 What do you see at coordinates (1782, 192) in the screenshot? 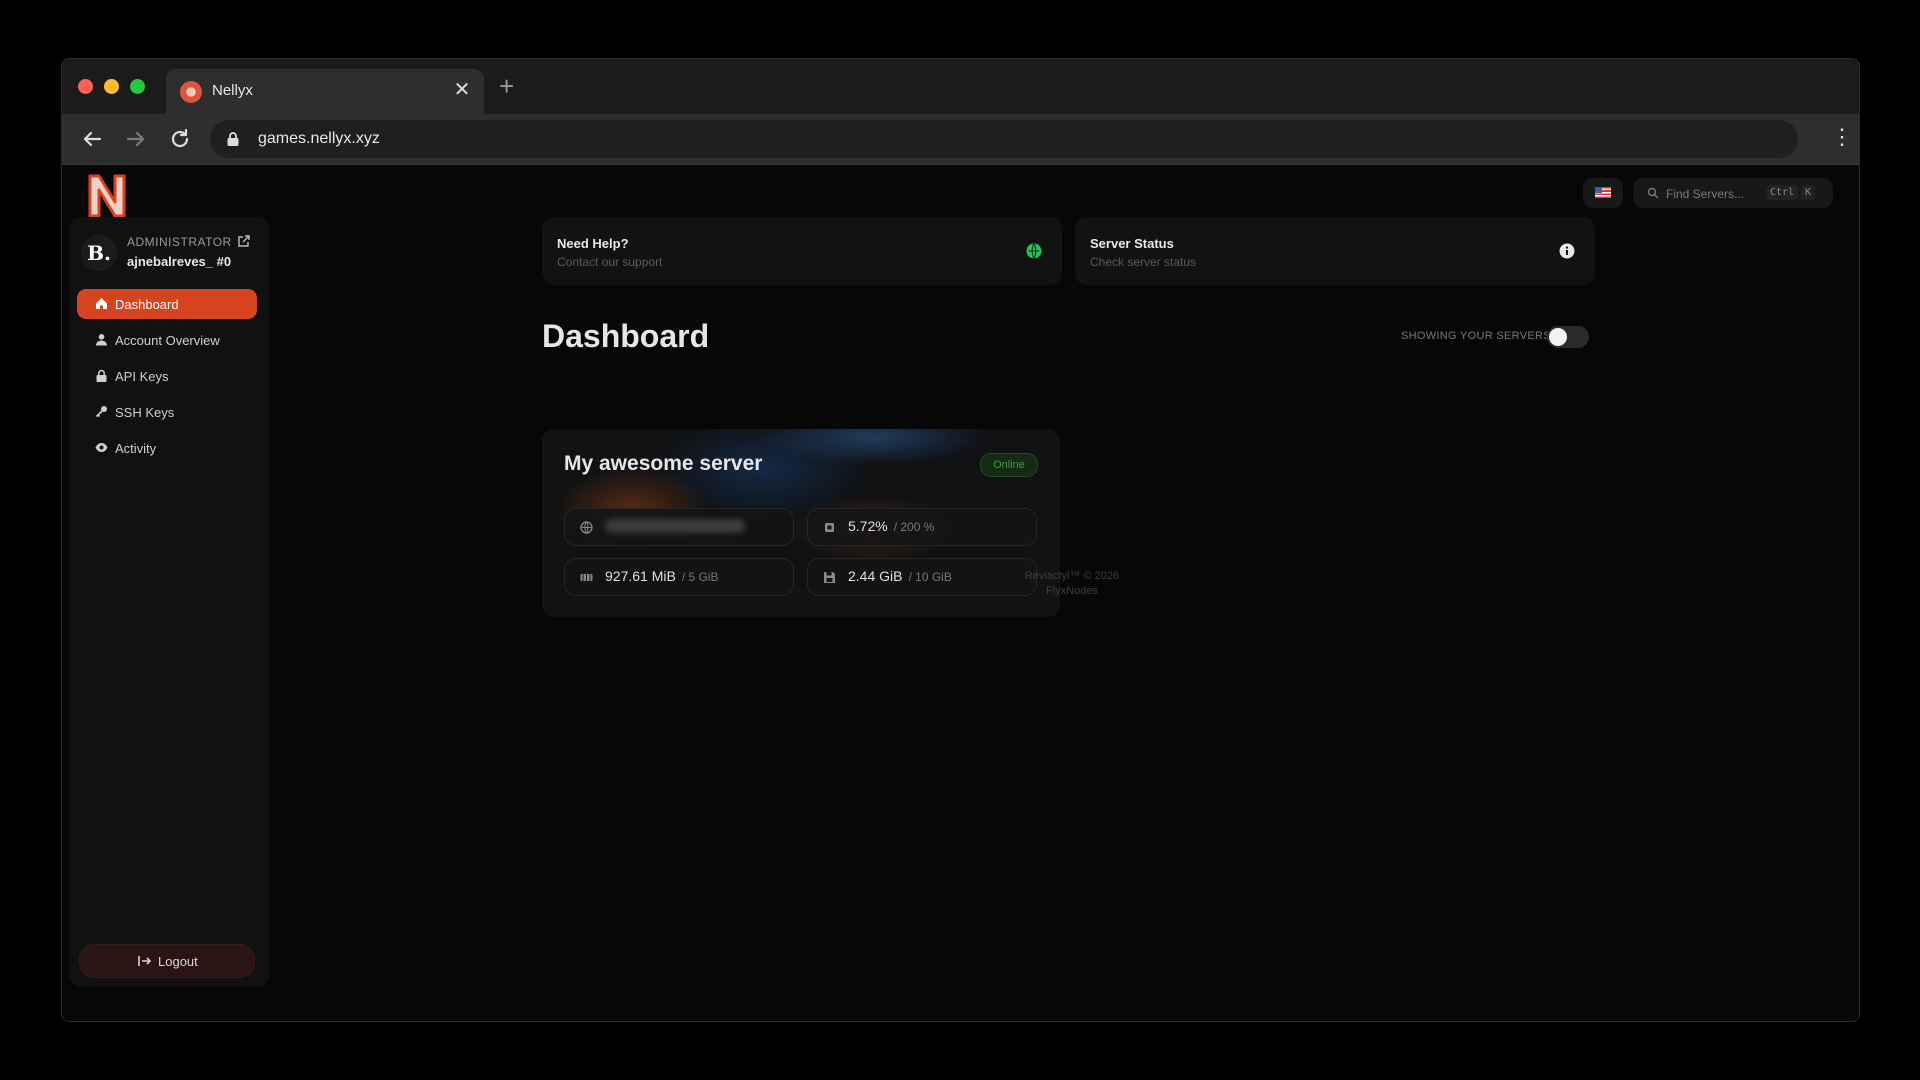
I see `shortcut-ctrl-key: Ctrl` at bounding box center [1782, 192].